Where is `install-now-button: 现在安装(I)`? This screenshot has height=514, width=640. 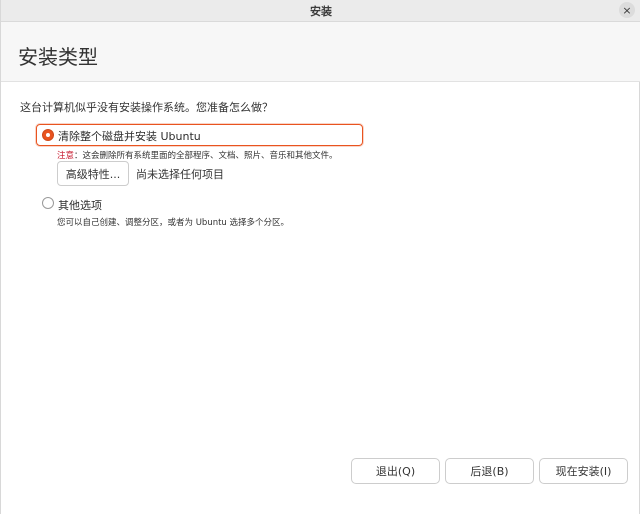 install-now-button: 现在安装(I) is located at coordinates (583, 471).